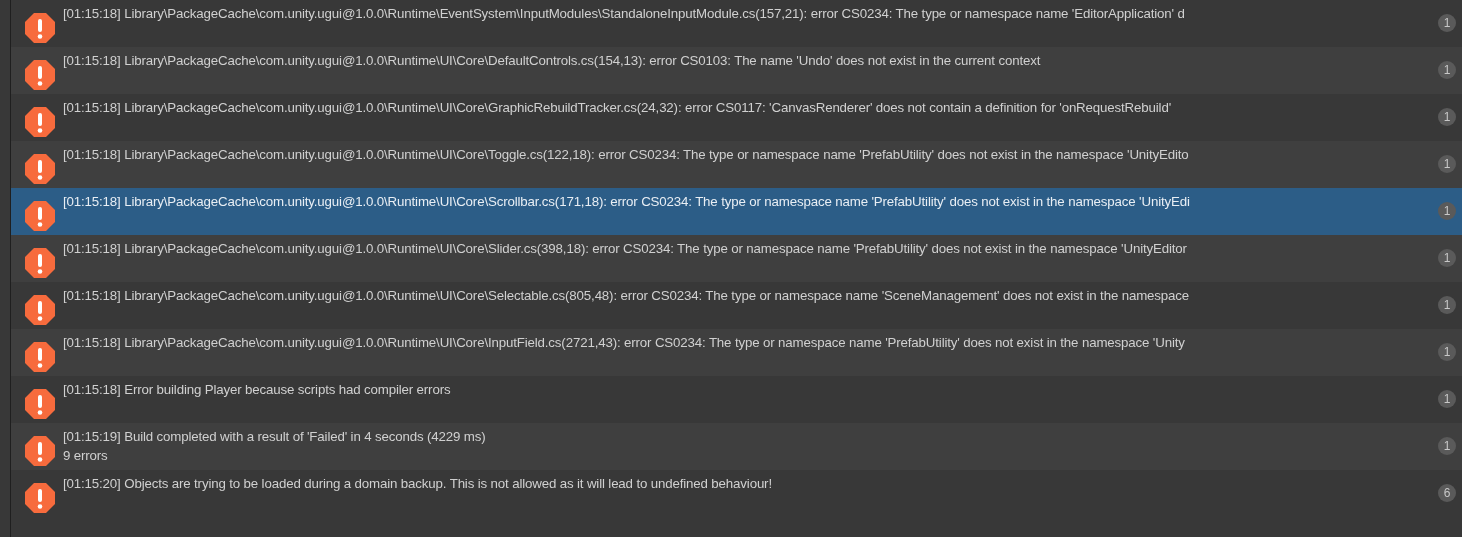  I want to click on log-message: [01:15:18] Library\PackageCache\com.unity.ugui@1.0.0\Runtime\UI\Core\Toggle.cs(122,18): error CS0234: The type or namespace name 'PrefabUtility' does not exist in the namespace 'UnityEdito, so click(626, 155).